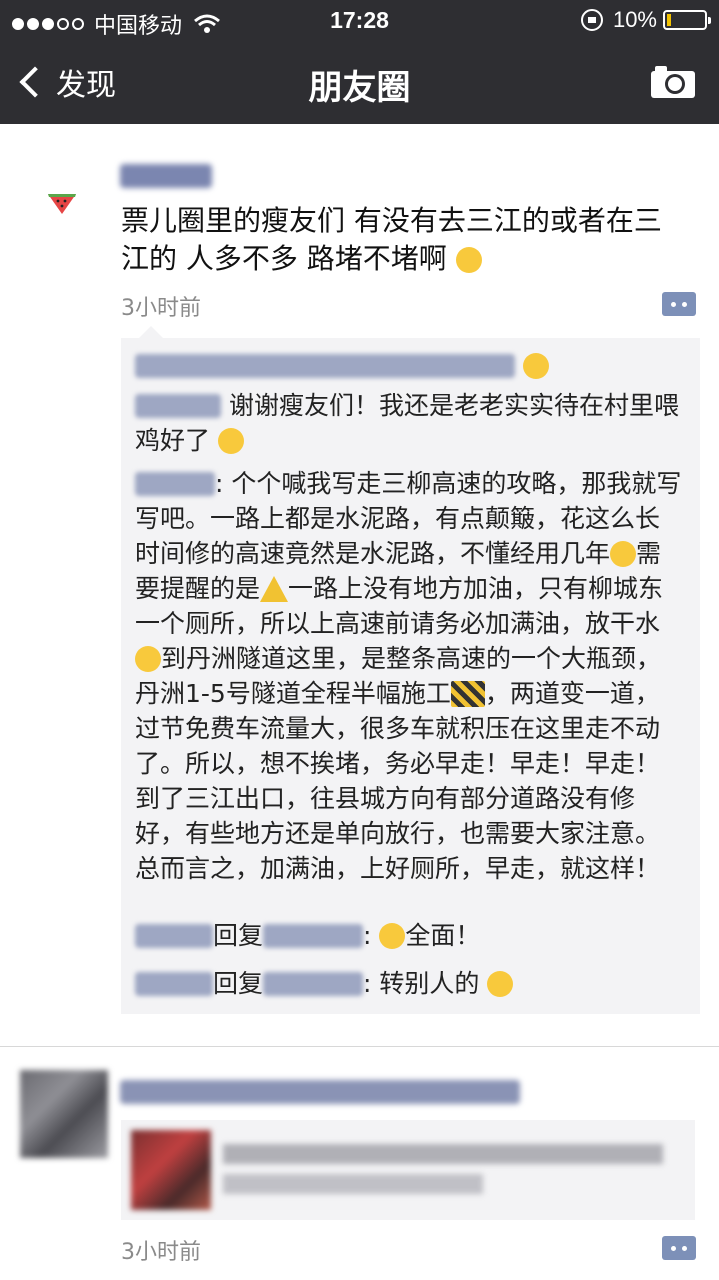 The image size is (719, 1280). I want to click on watermelon-icon, so click(62, 200).